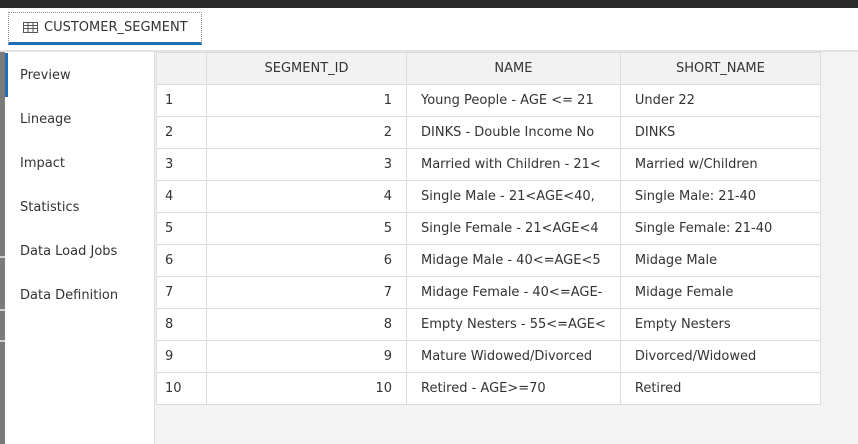 The width and height of the screenshot is (858, 444). I want to click on name-cell: Midage Male - 40<=AGE<5, so click(513, 260).